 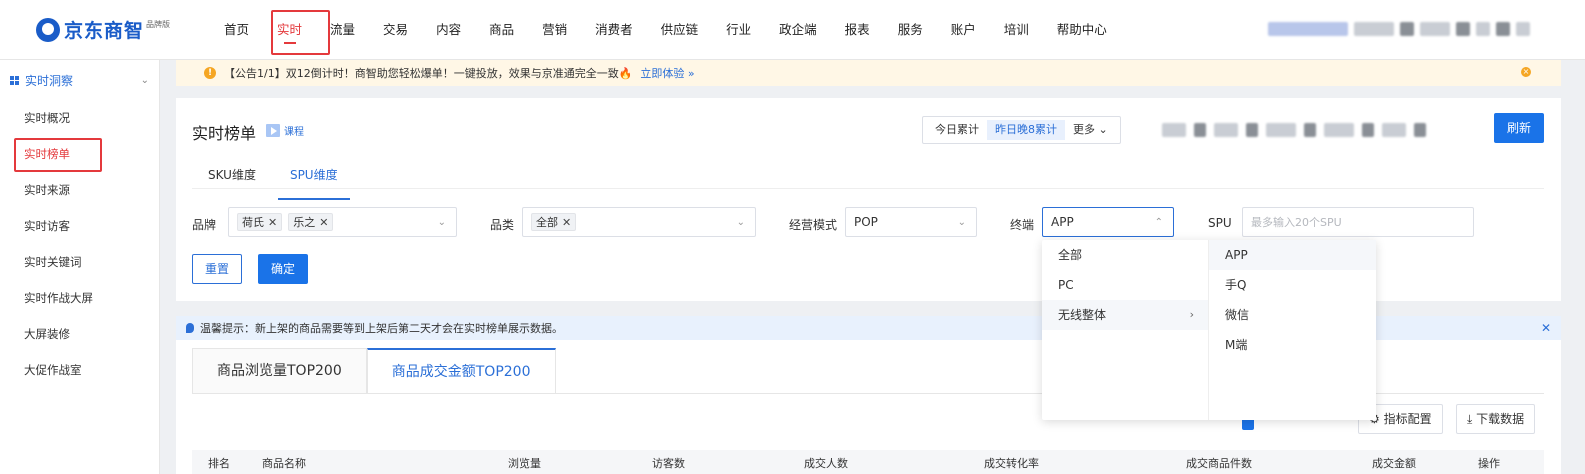 What do you see at coordinates (957, 130) in the screenshot?
I see `seg-today-cumulative: 今日累计` at bounding box center [957, 130].